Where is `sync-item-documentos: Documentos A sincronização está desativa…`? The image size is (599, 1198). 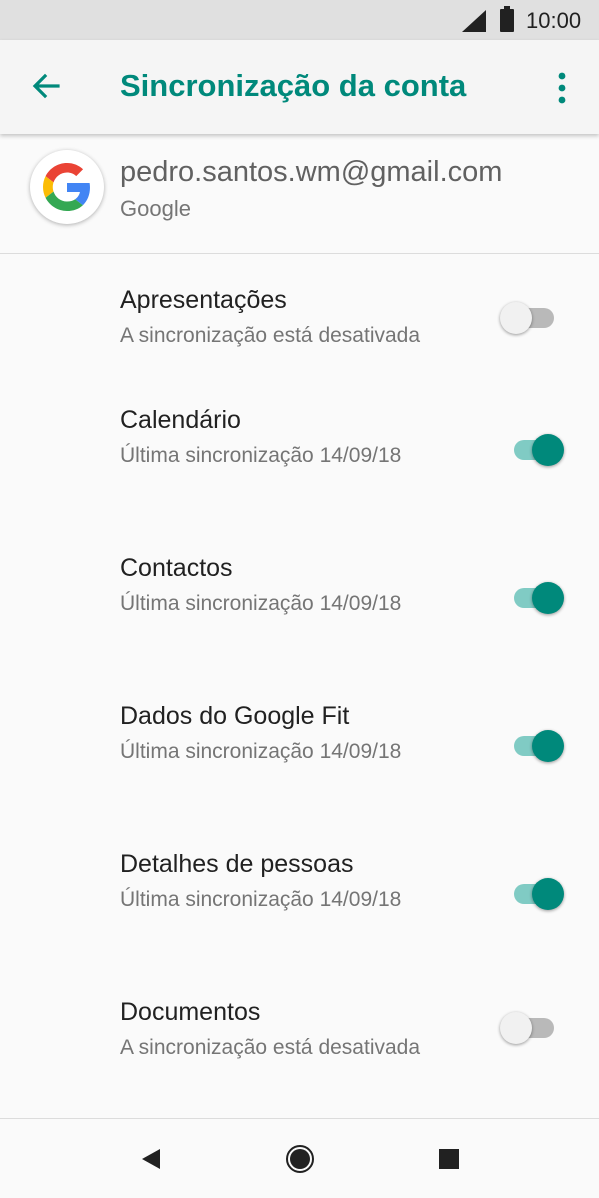 sync-item-documentos: Documentos A sincronização está desativa… is located at coordinates (299, 1043).